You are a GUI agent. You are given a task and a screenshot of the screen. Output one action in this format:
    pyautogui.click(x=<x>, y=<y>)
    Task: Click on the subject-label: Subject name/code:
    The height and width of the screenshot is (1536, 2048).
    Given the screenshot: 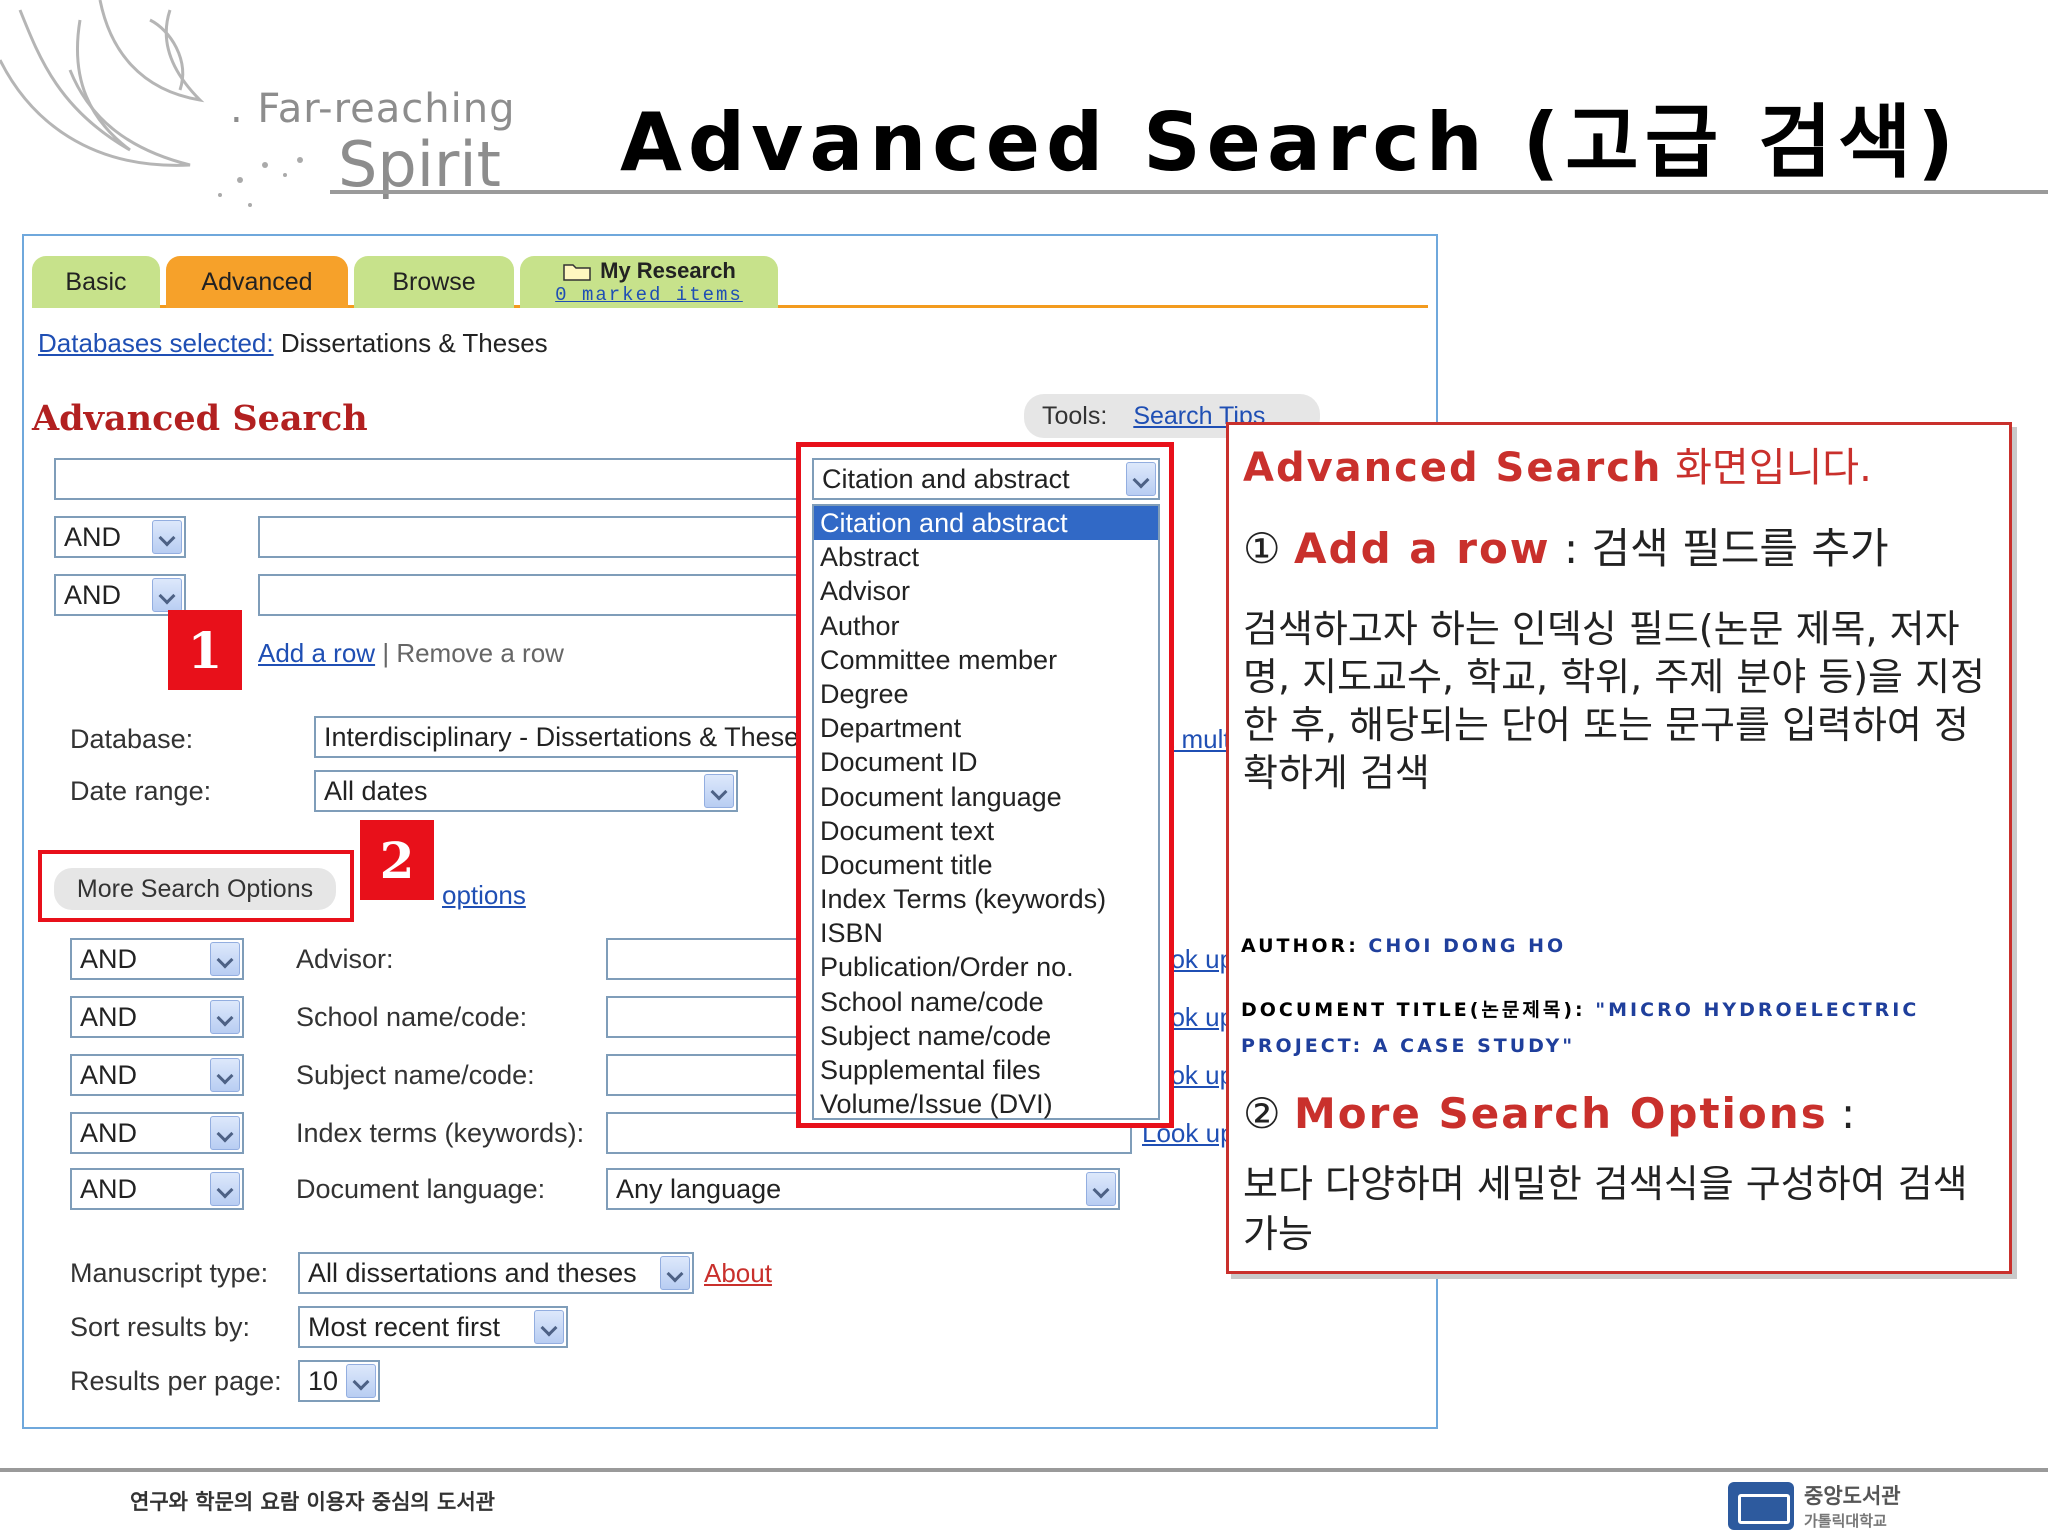 What is the action you would take?
    pyautogui.click(x=415, y=1075)
    